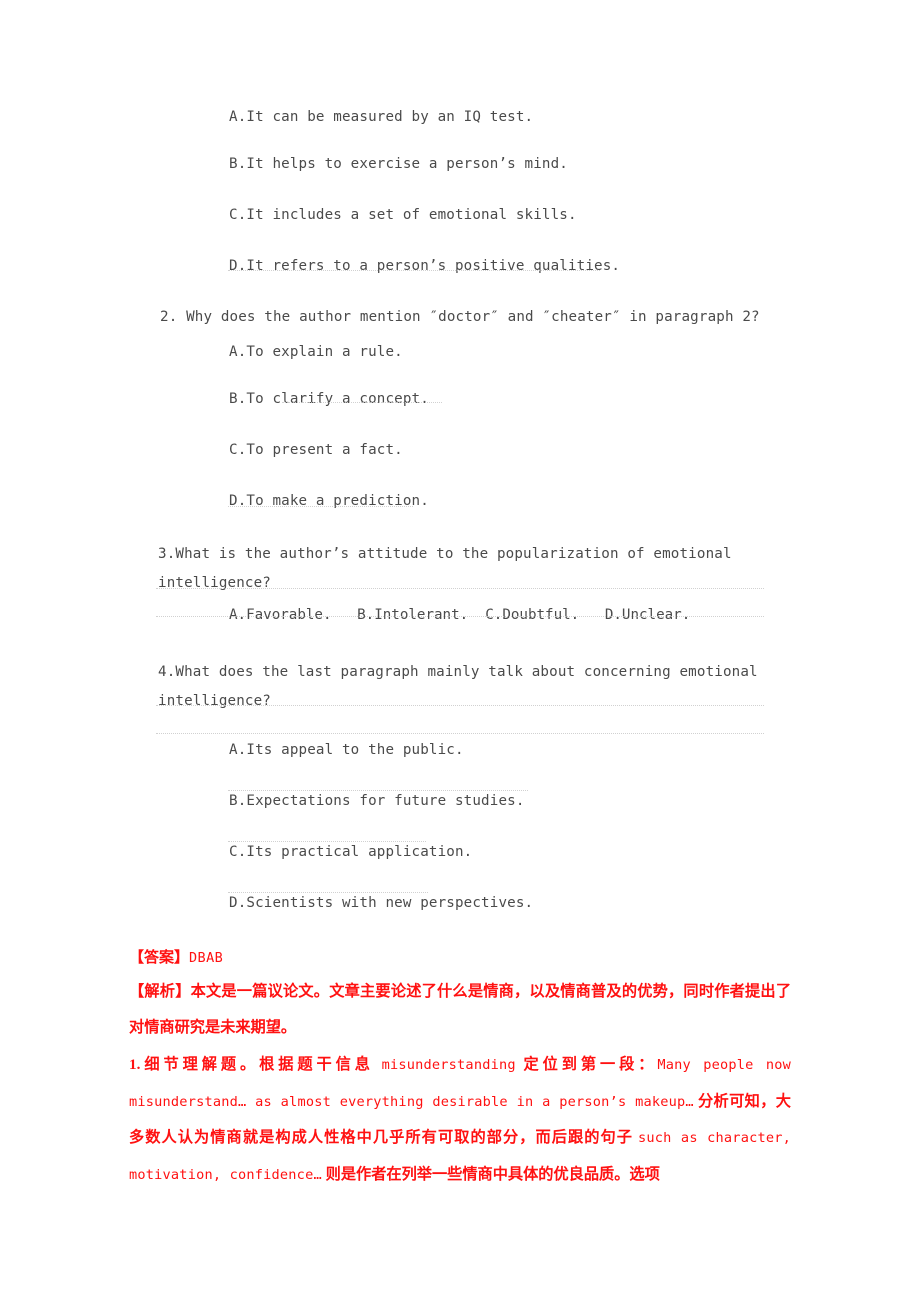 The image size is (920, 1302). I want to click on option-c: C.It includes a set of emotional skills., so click(510, 206).